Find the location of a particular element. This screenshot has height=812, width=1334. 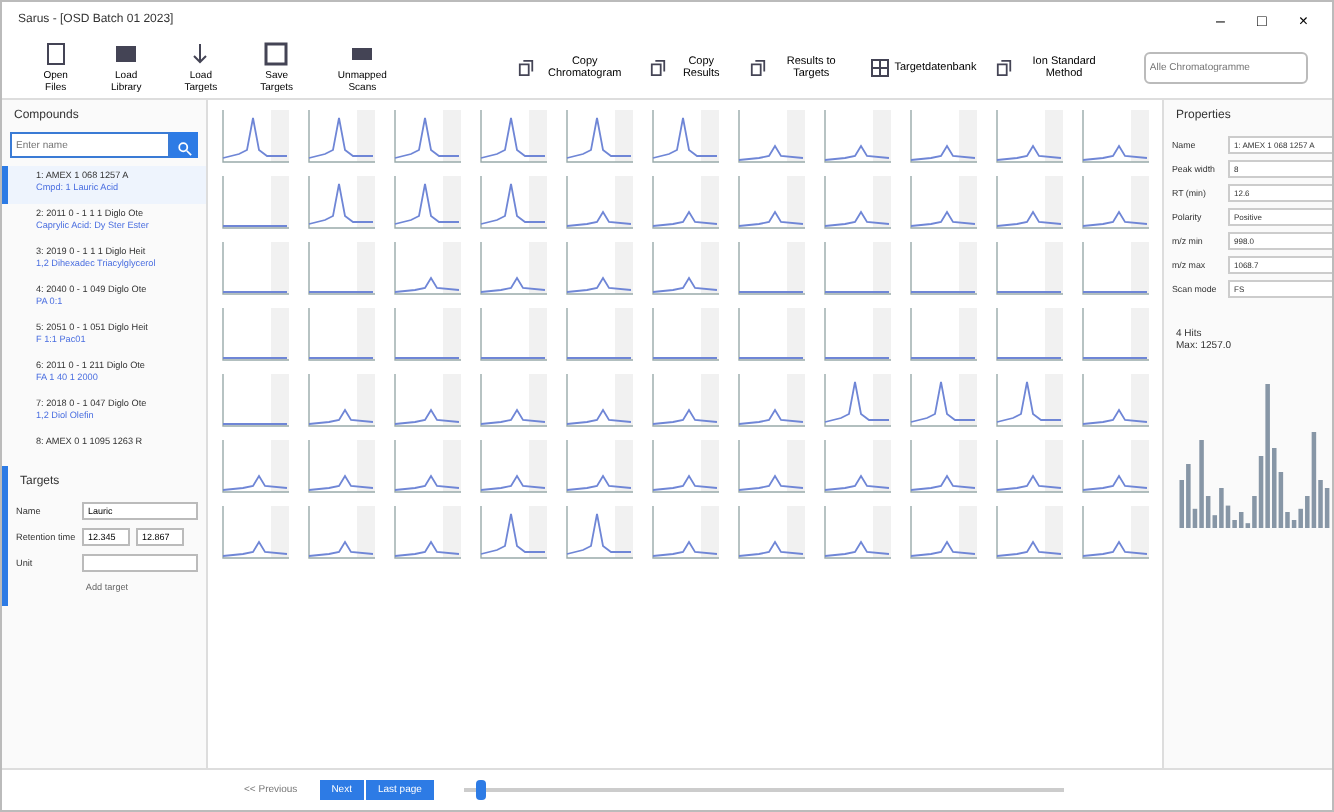

file-icon is located at coordinates (55, 54).